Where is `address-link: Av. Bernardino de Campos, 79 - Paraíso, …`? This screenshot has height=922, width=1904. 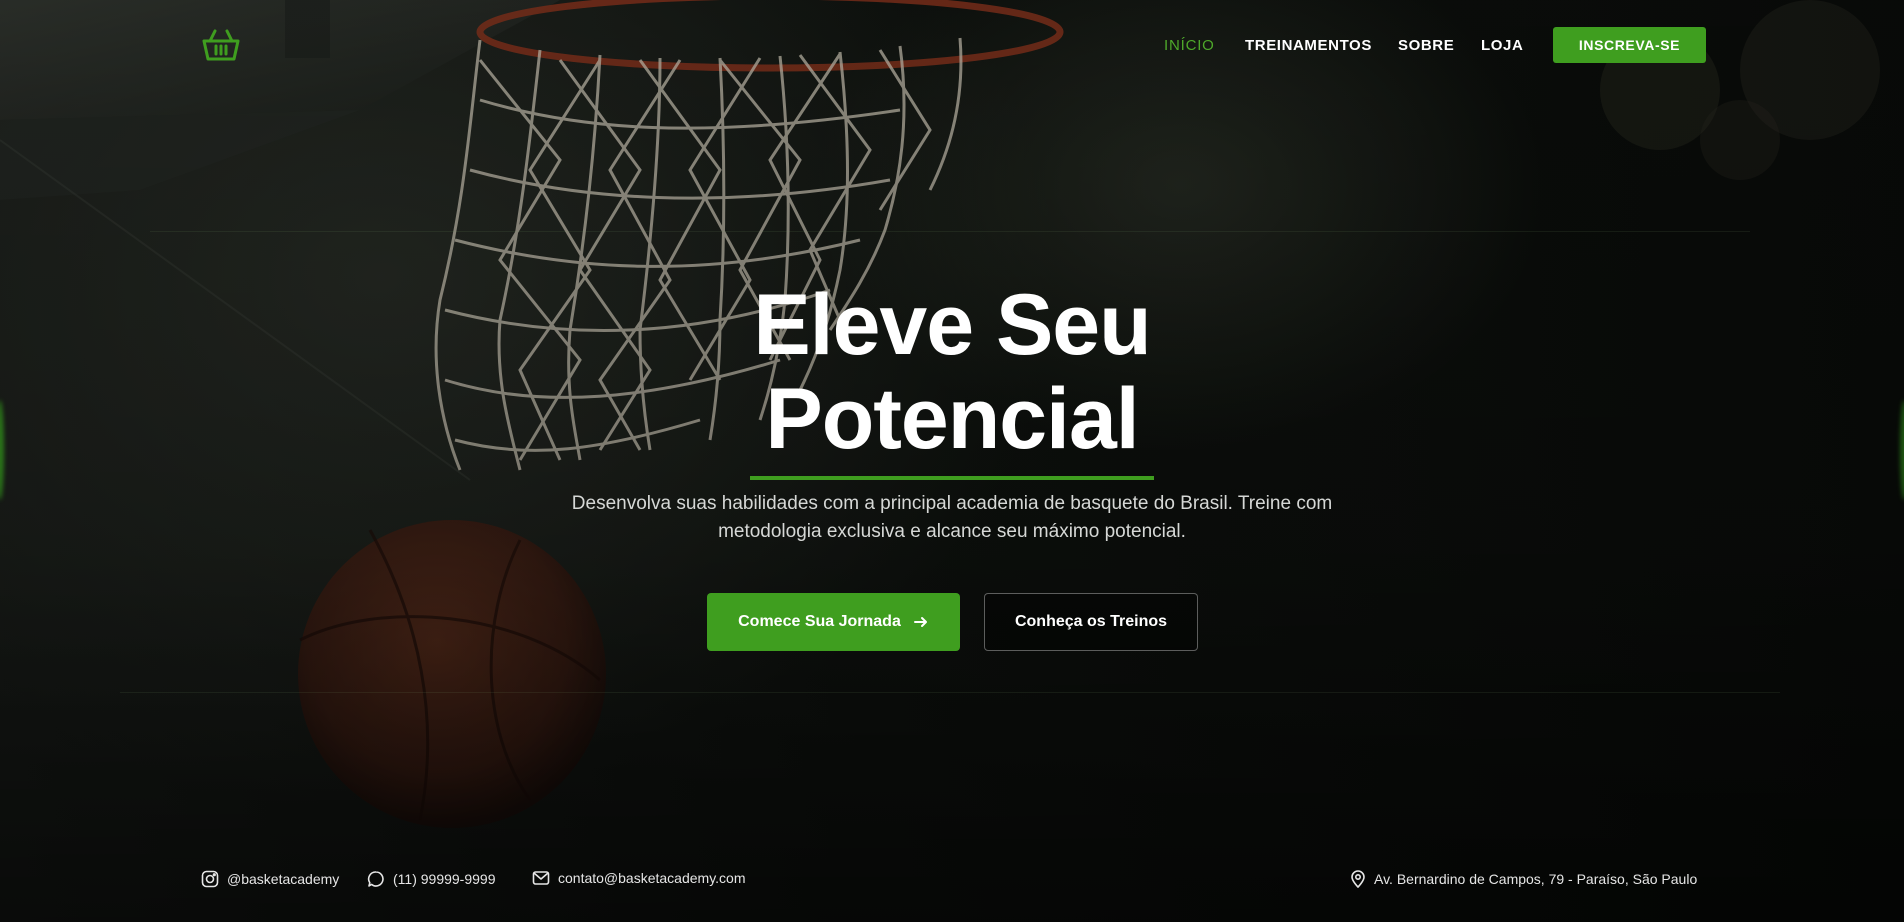
address-link: Av. Bernardino de Campos, 79 - Paraíso, … is located at coordinates (1523, 879).